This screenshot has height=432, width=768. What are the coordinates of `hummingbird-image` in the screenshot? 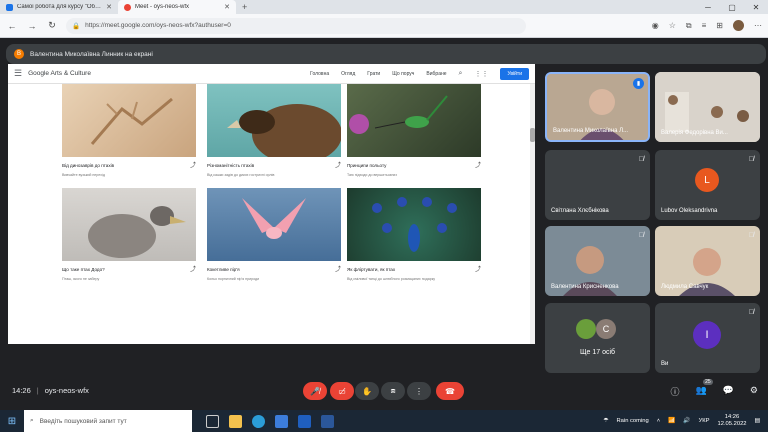 It's located at (398, 114).